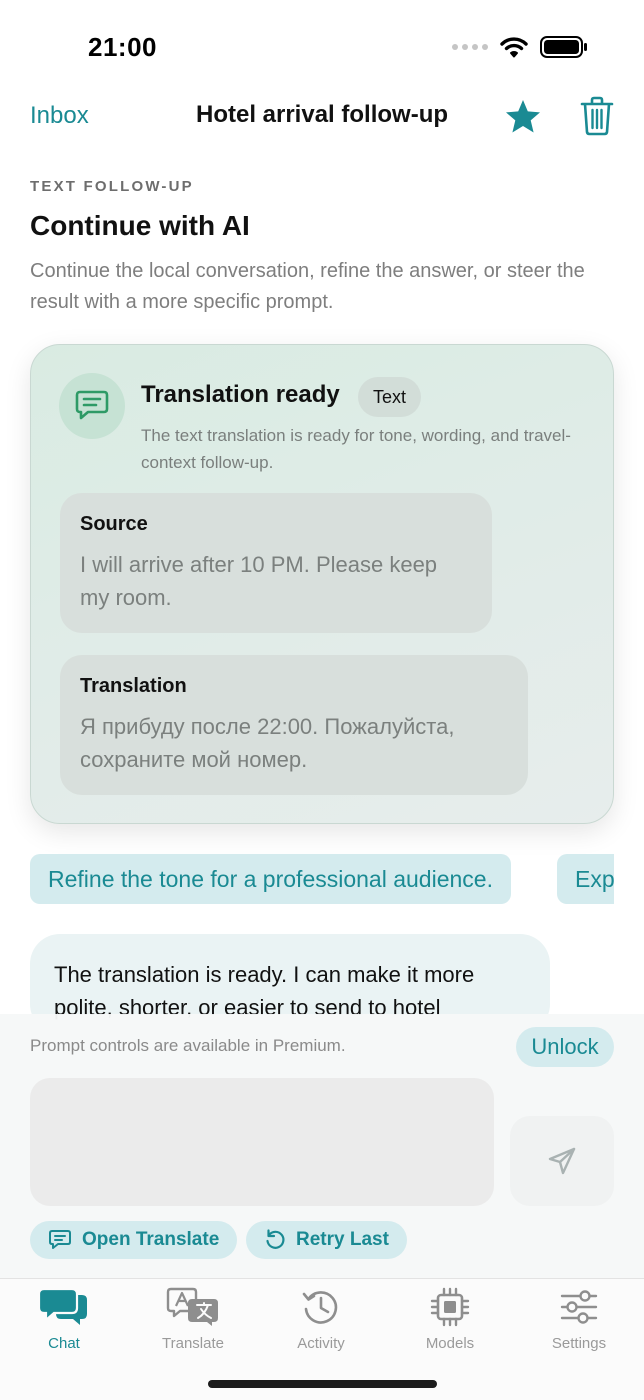 The width and height of the screenshot is (644, 1400). I want to click on star-icon, so click(523, 117).